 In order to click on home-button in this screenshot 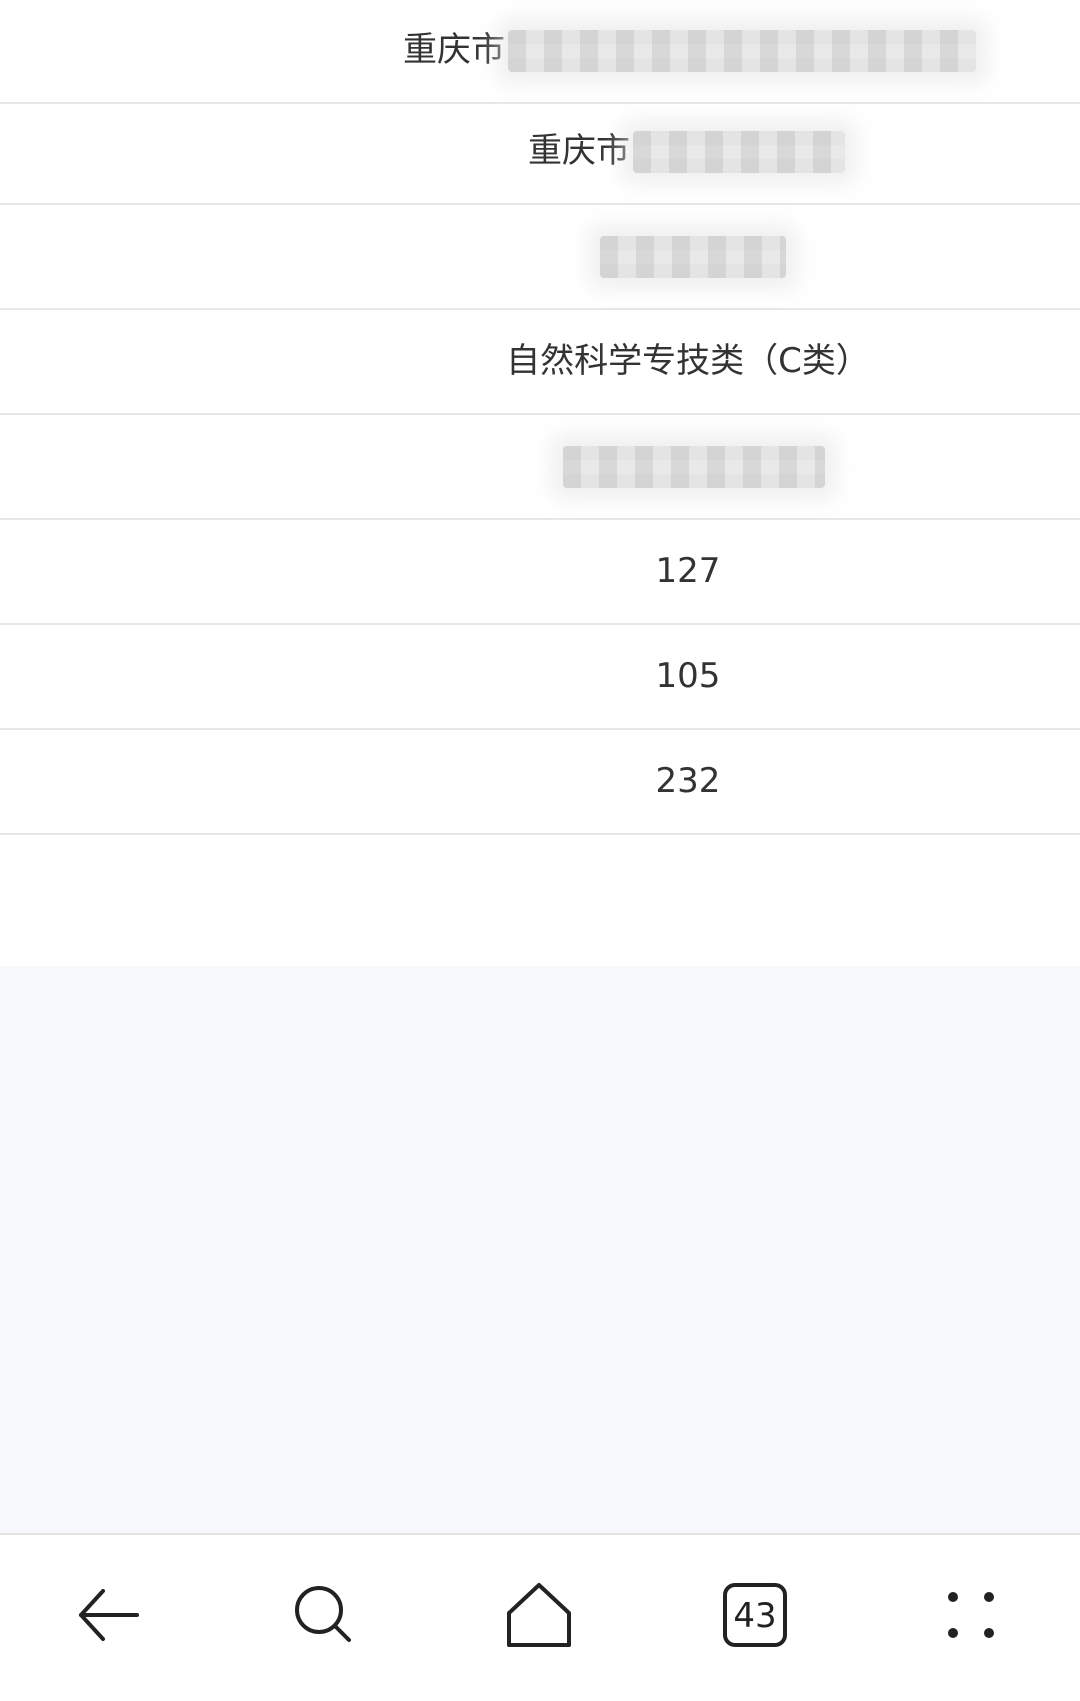, I will do `click(539, 1615)`.